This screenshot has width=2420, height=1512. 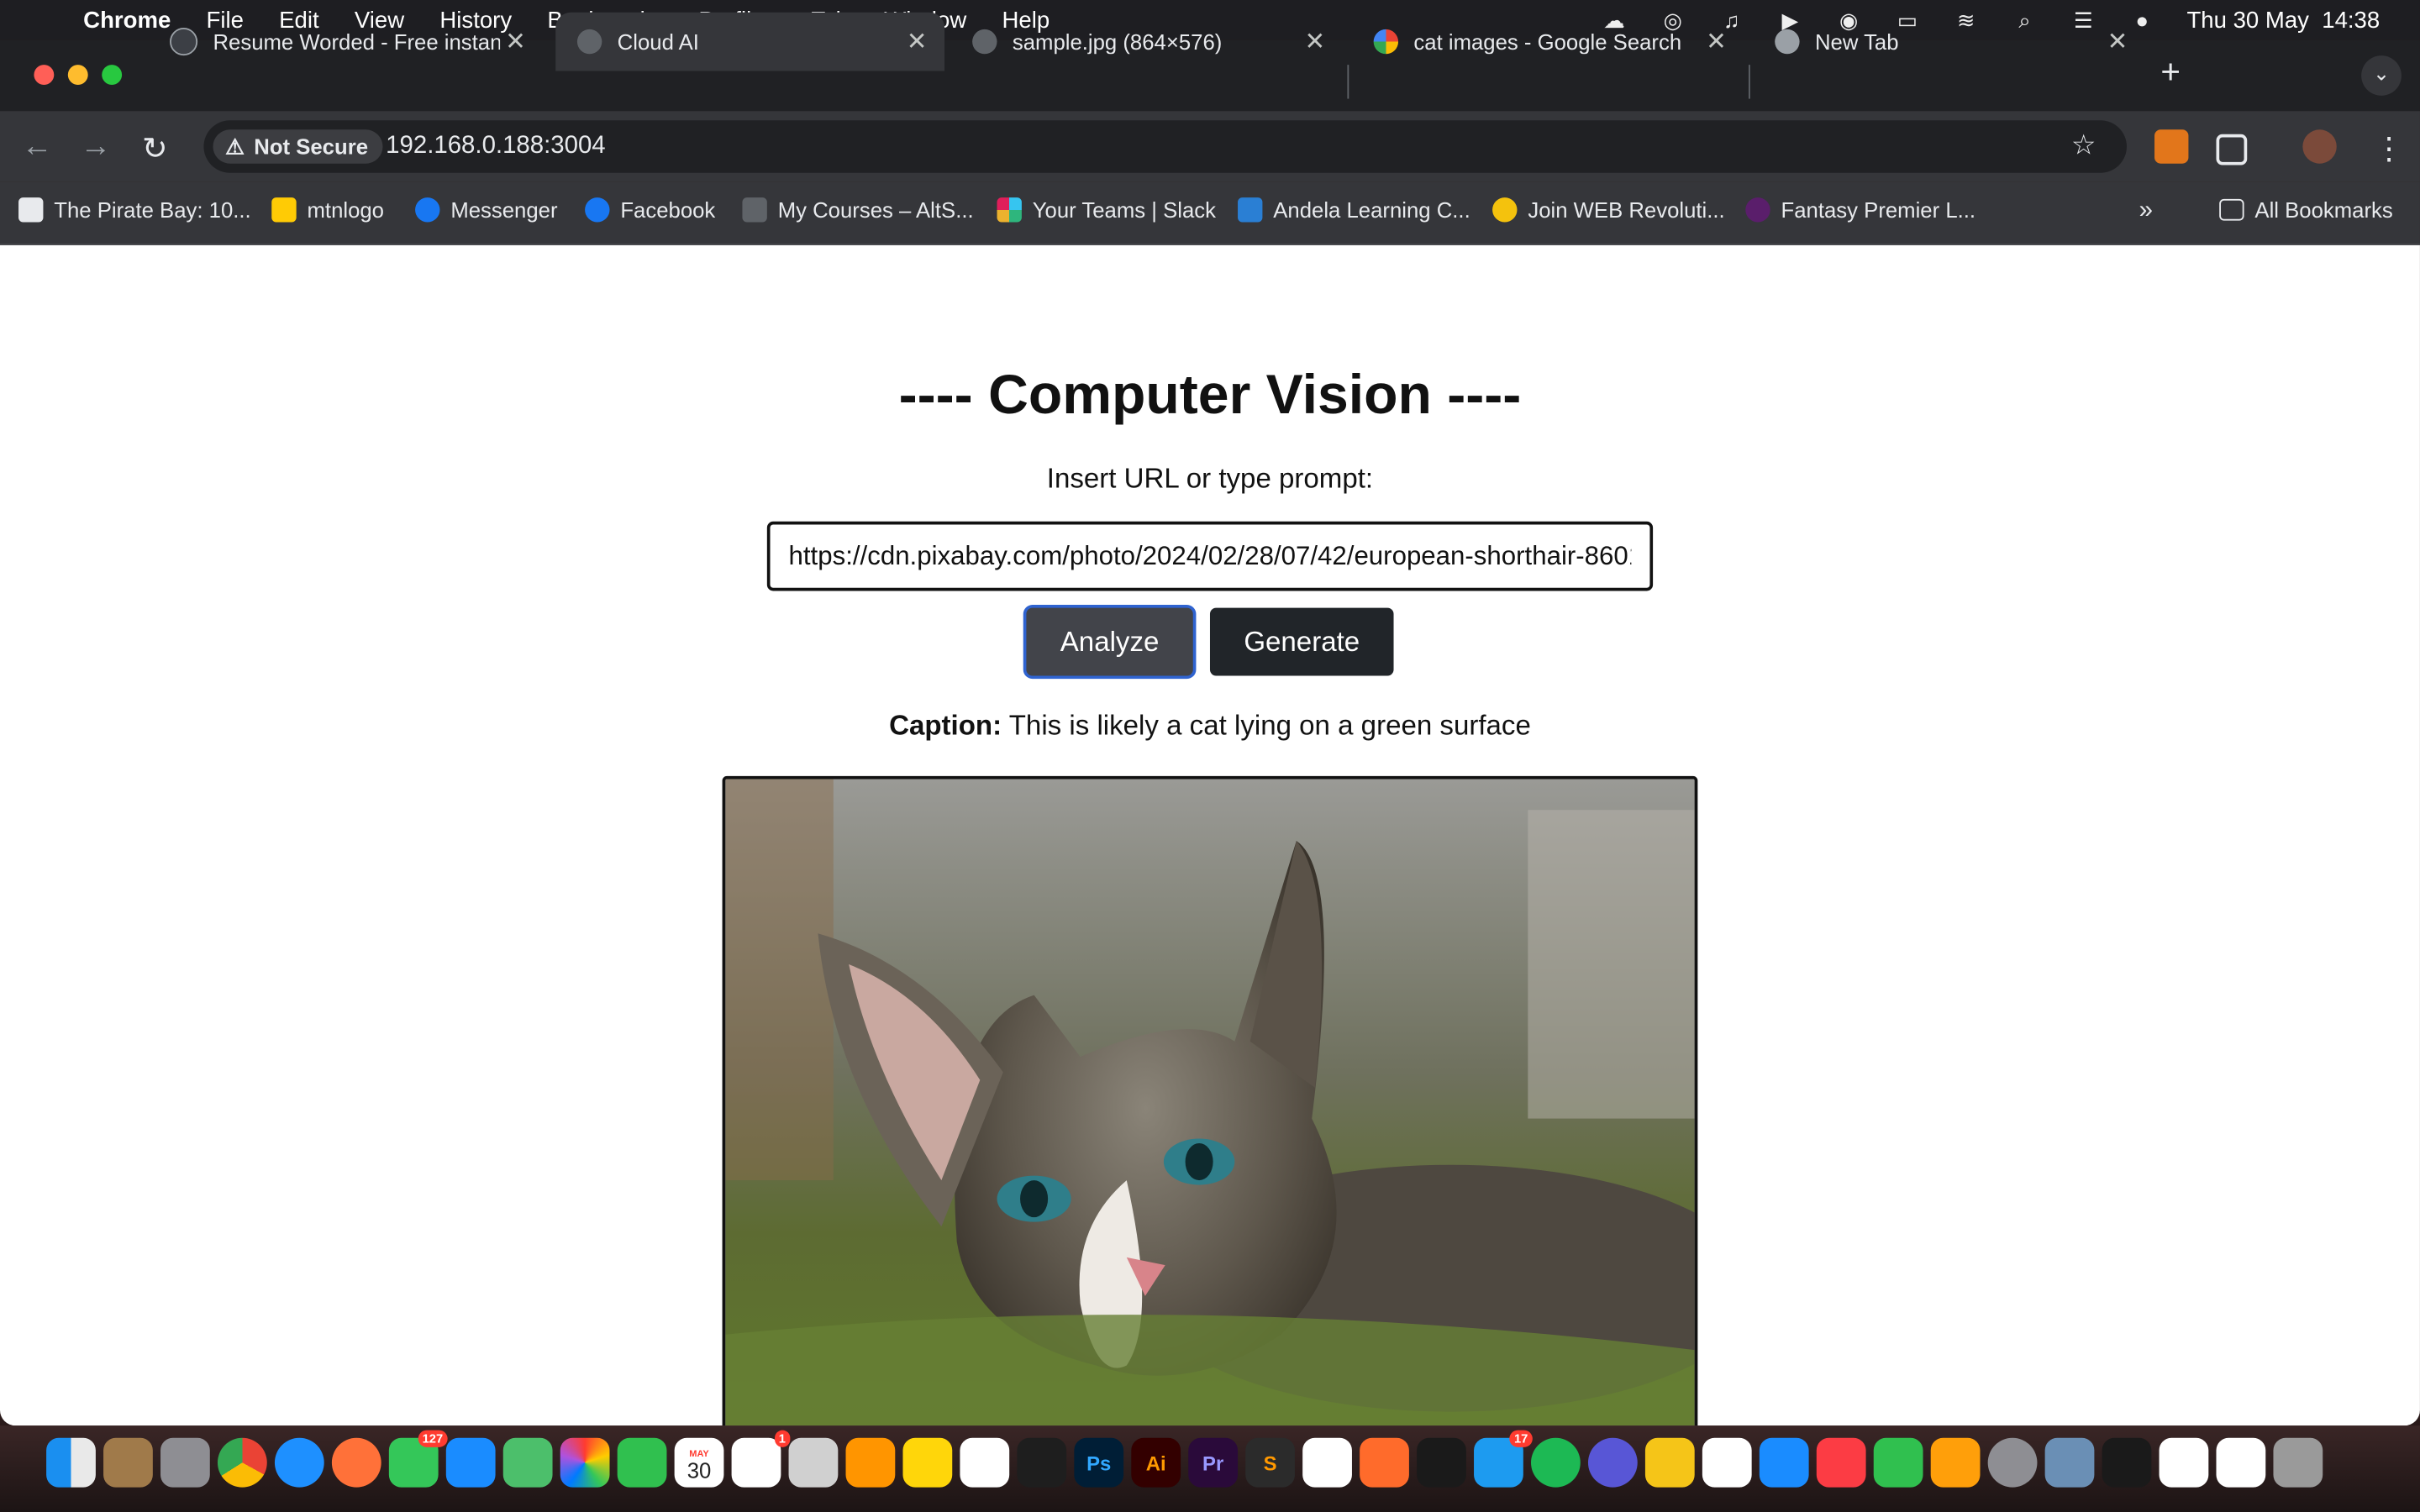 What do you see at coordinates (1548, 42) in the screenshot?
I see `tab-google-search: cat images - Google Search ✕` at bounding box center [1548, 42].